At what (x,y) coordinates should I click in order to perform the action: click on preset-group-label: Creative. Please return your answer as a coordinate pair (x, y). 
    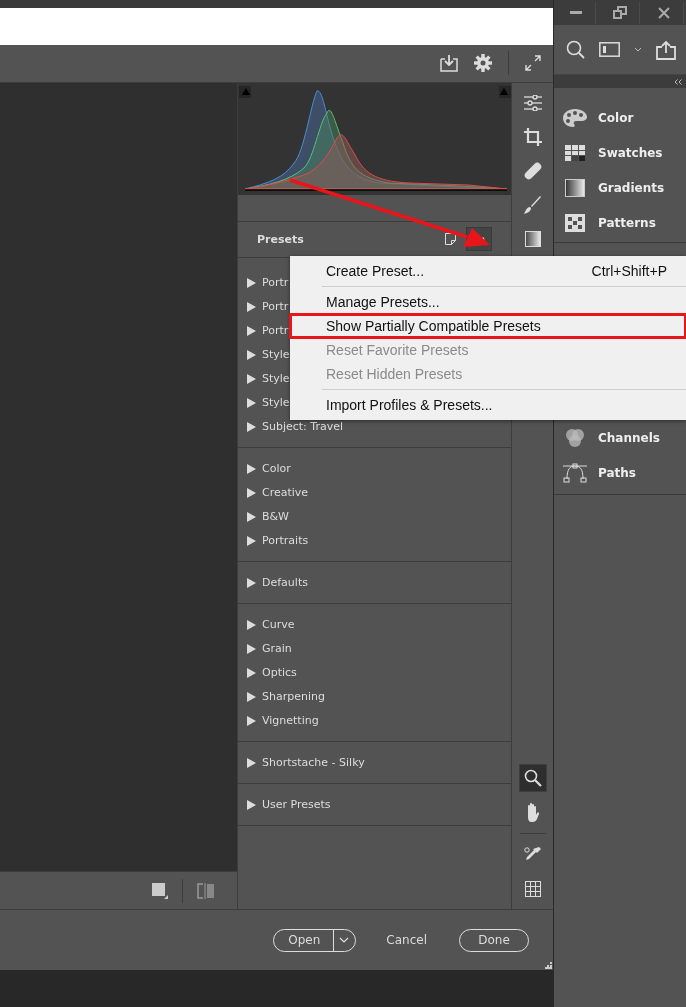
    Looking at the image, I should click on (285, 493).